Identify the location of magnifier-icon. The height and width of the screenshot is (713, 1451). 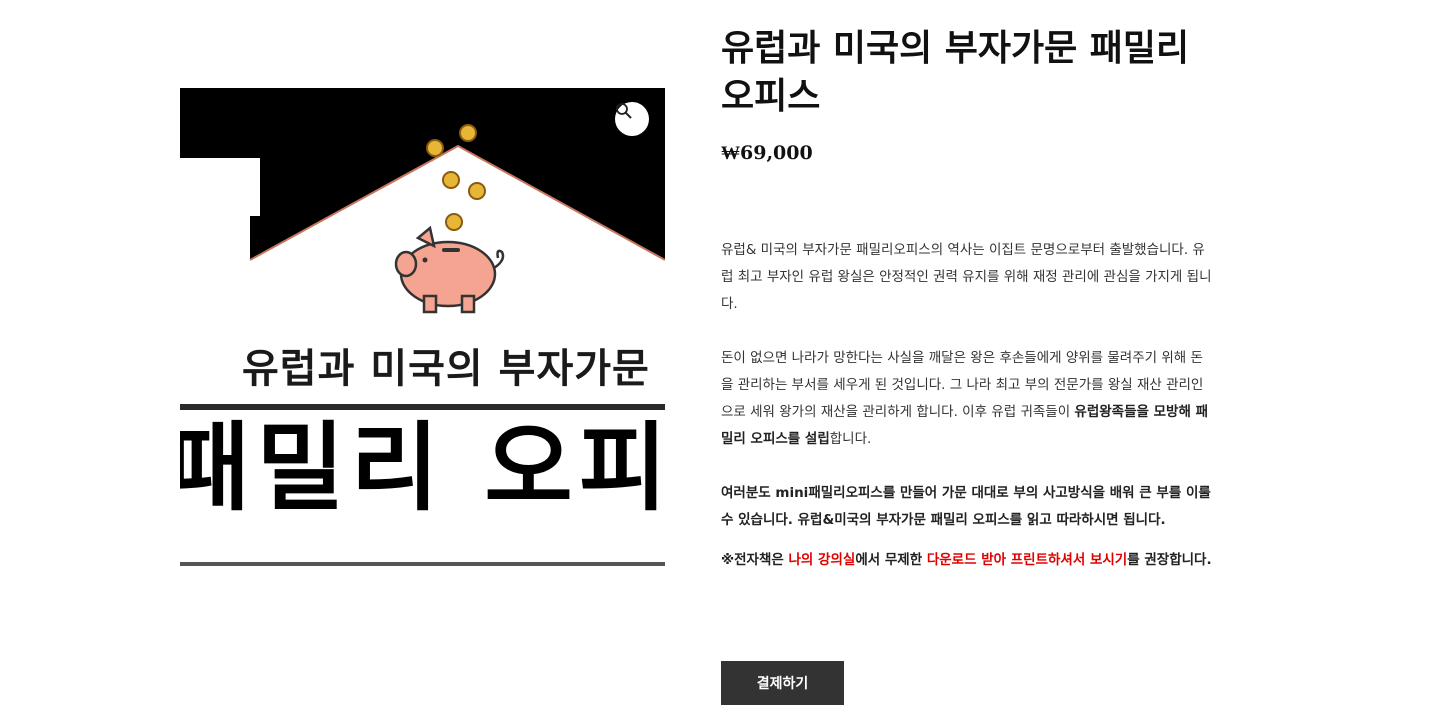
(624, 111).